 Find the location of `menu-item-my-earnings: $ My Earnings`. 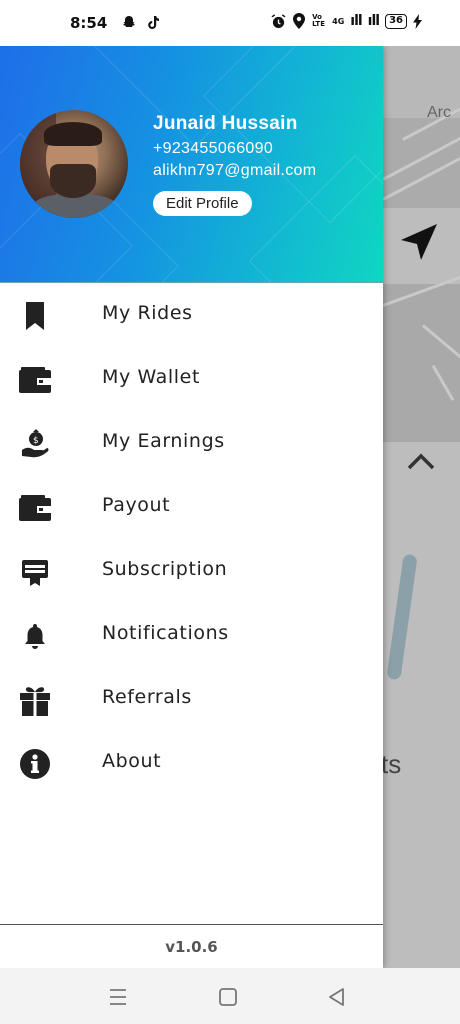

menu-item-my-earnings: $ My Earnings is located at coordinates (191, 444).